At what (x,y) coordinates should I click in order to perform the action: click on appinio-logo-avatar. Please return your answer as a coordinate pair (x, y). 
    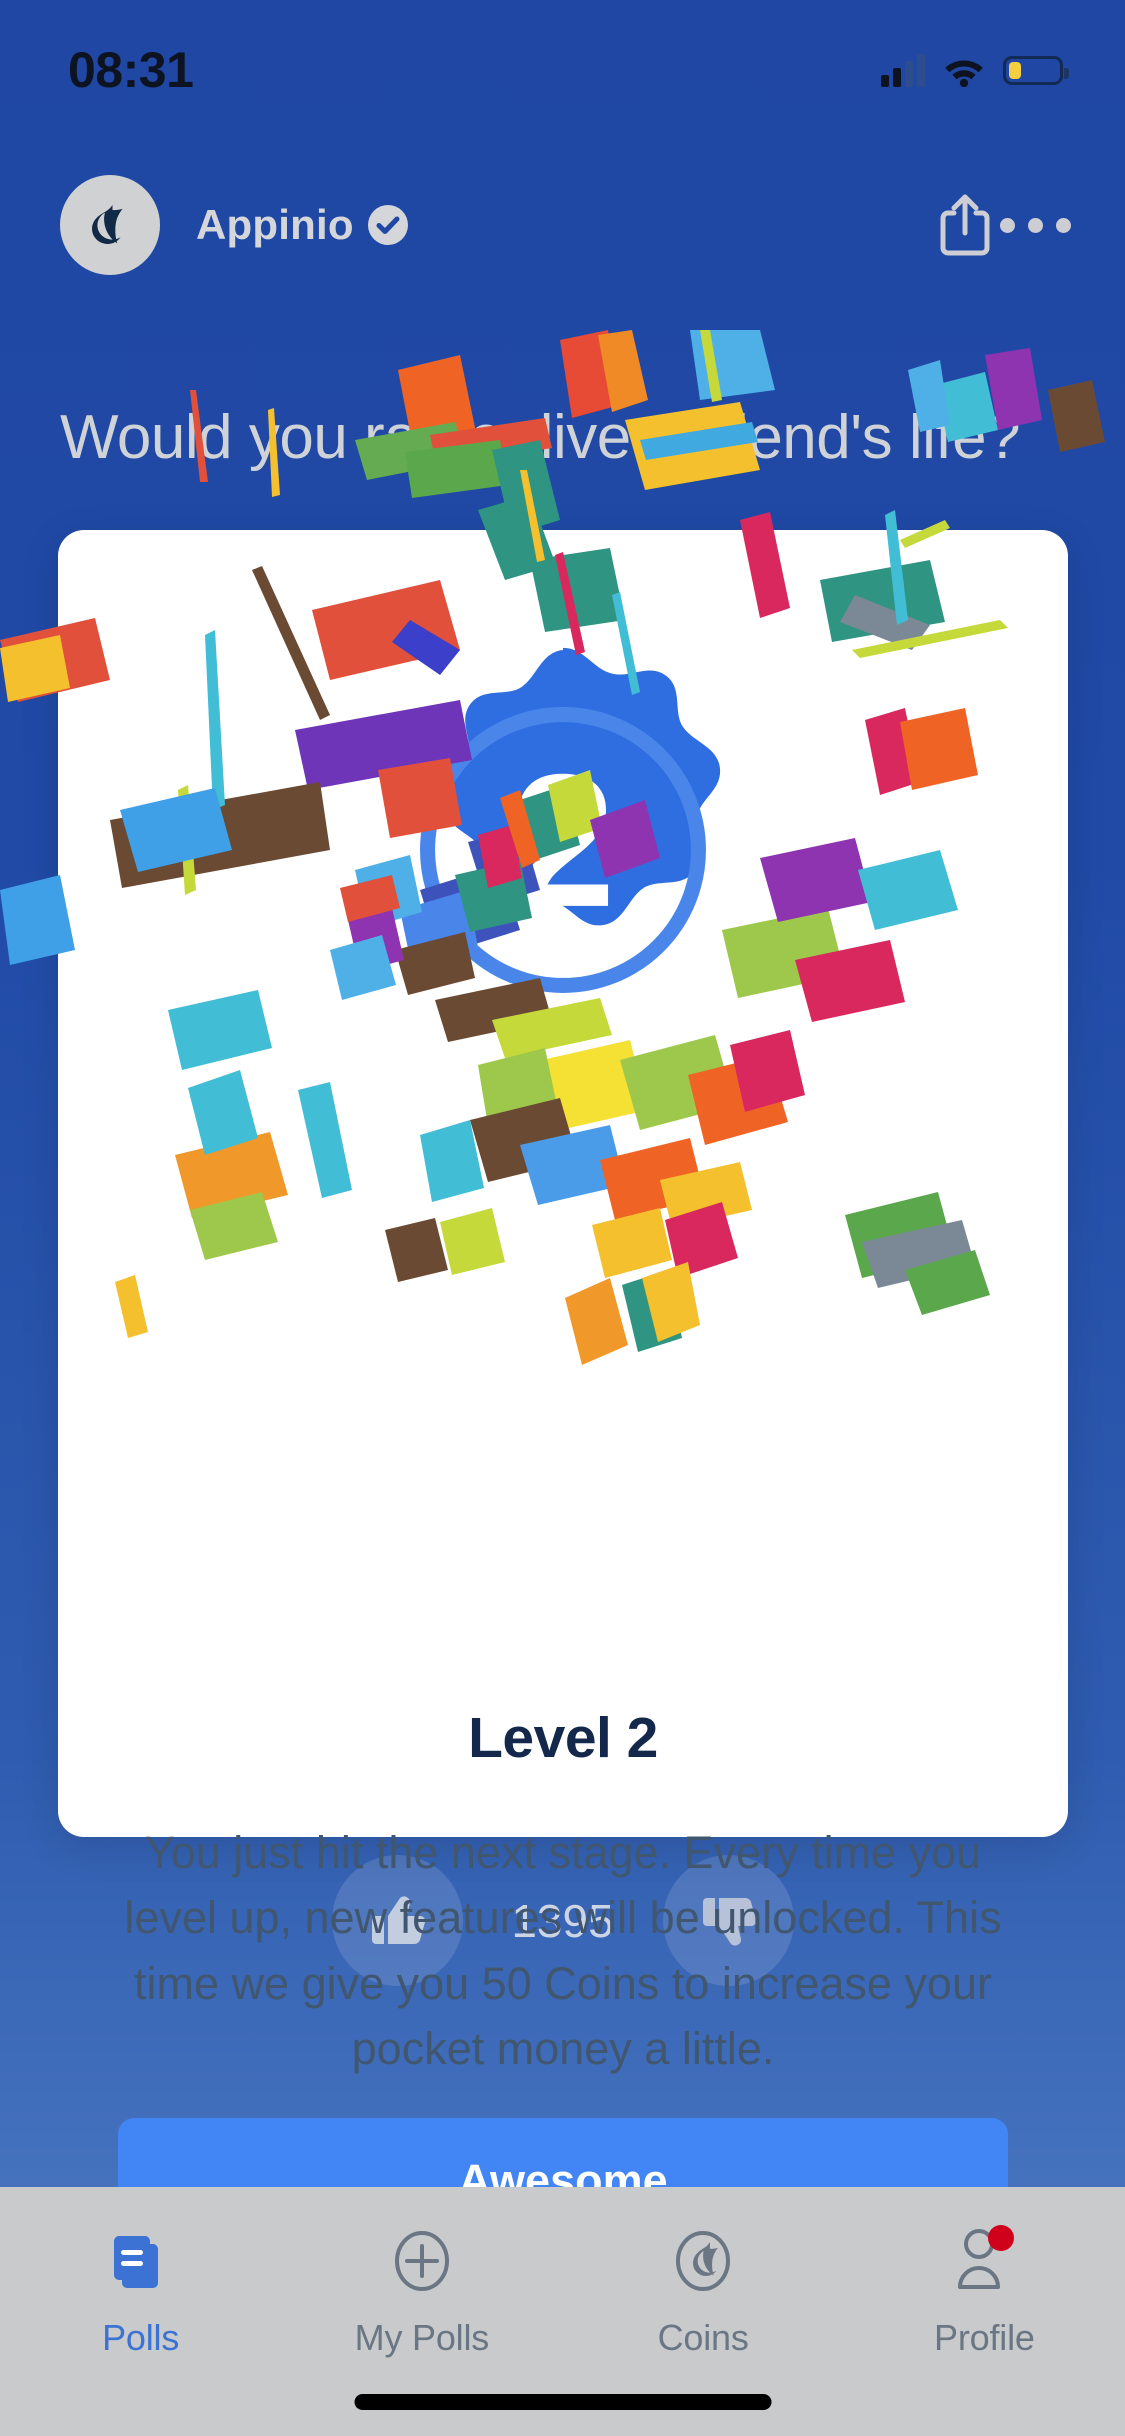
    Looking at the image, I should click on (107, 224).